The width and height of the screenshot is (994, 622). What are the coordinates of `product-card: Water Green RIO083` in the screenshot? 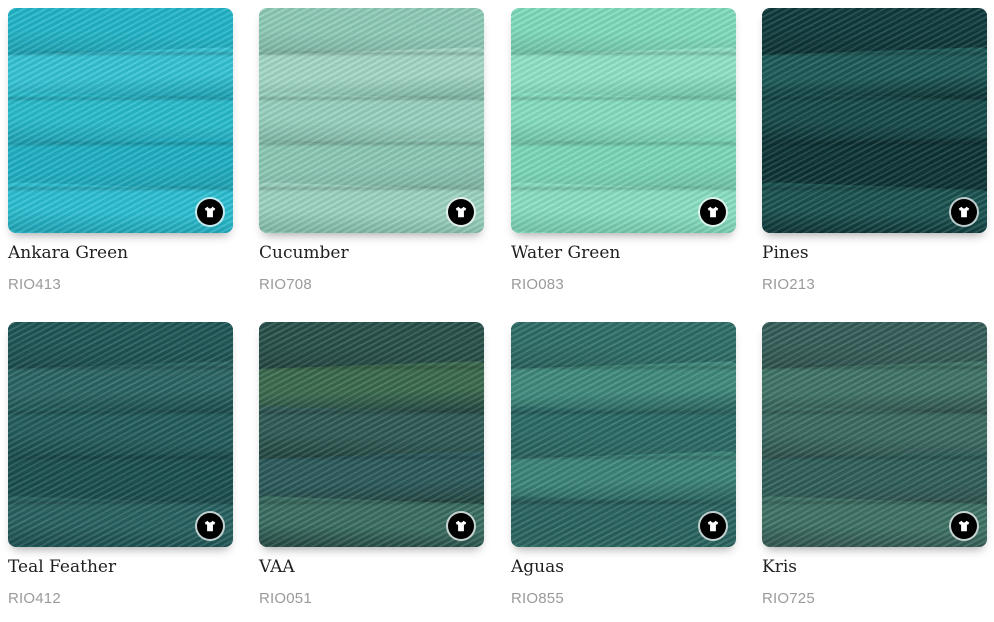 It's located at (623, 158).